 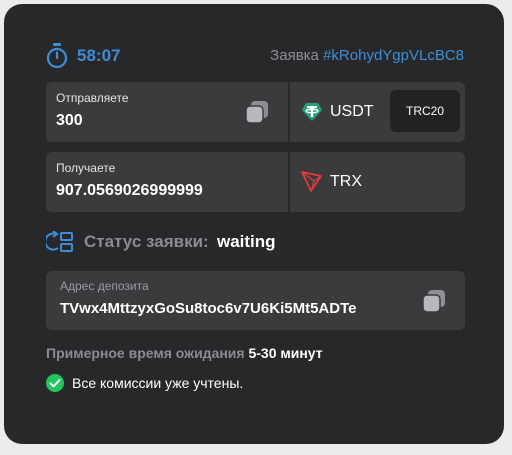 What do you see at coordinates (86, 168) in the screenshot?
I see `receive-label: Получаете` at bounding box center [86, 168].